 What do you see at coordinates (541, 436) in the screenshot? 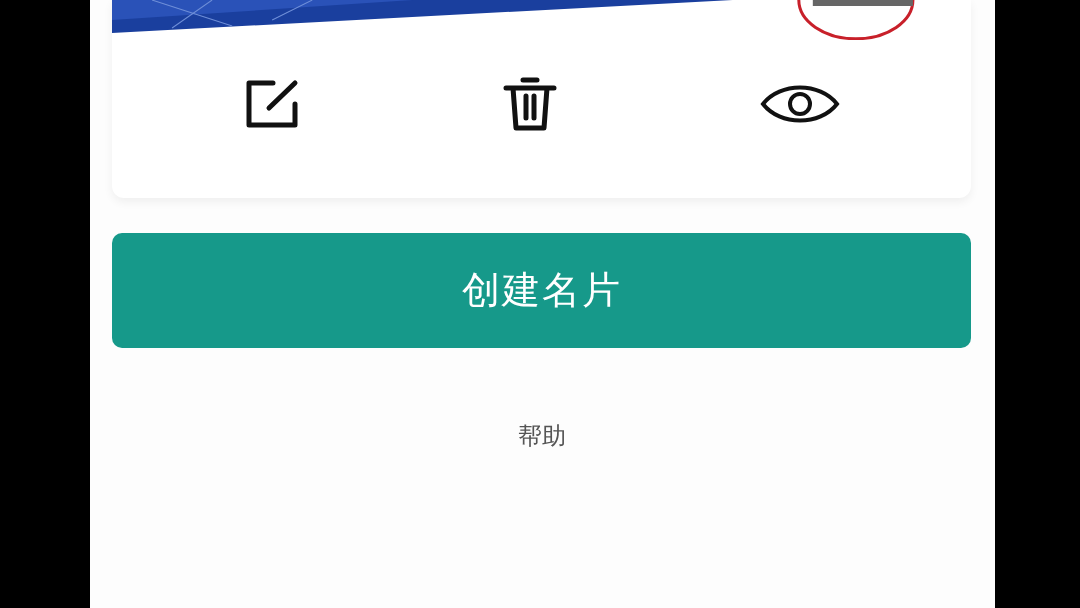
I see `help-link: 帮助` at bounding box center [541, 436].